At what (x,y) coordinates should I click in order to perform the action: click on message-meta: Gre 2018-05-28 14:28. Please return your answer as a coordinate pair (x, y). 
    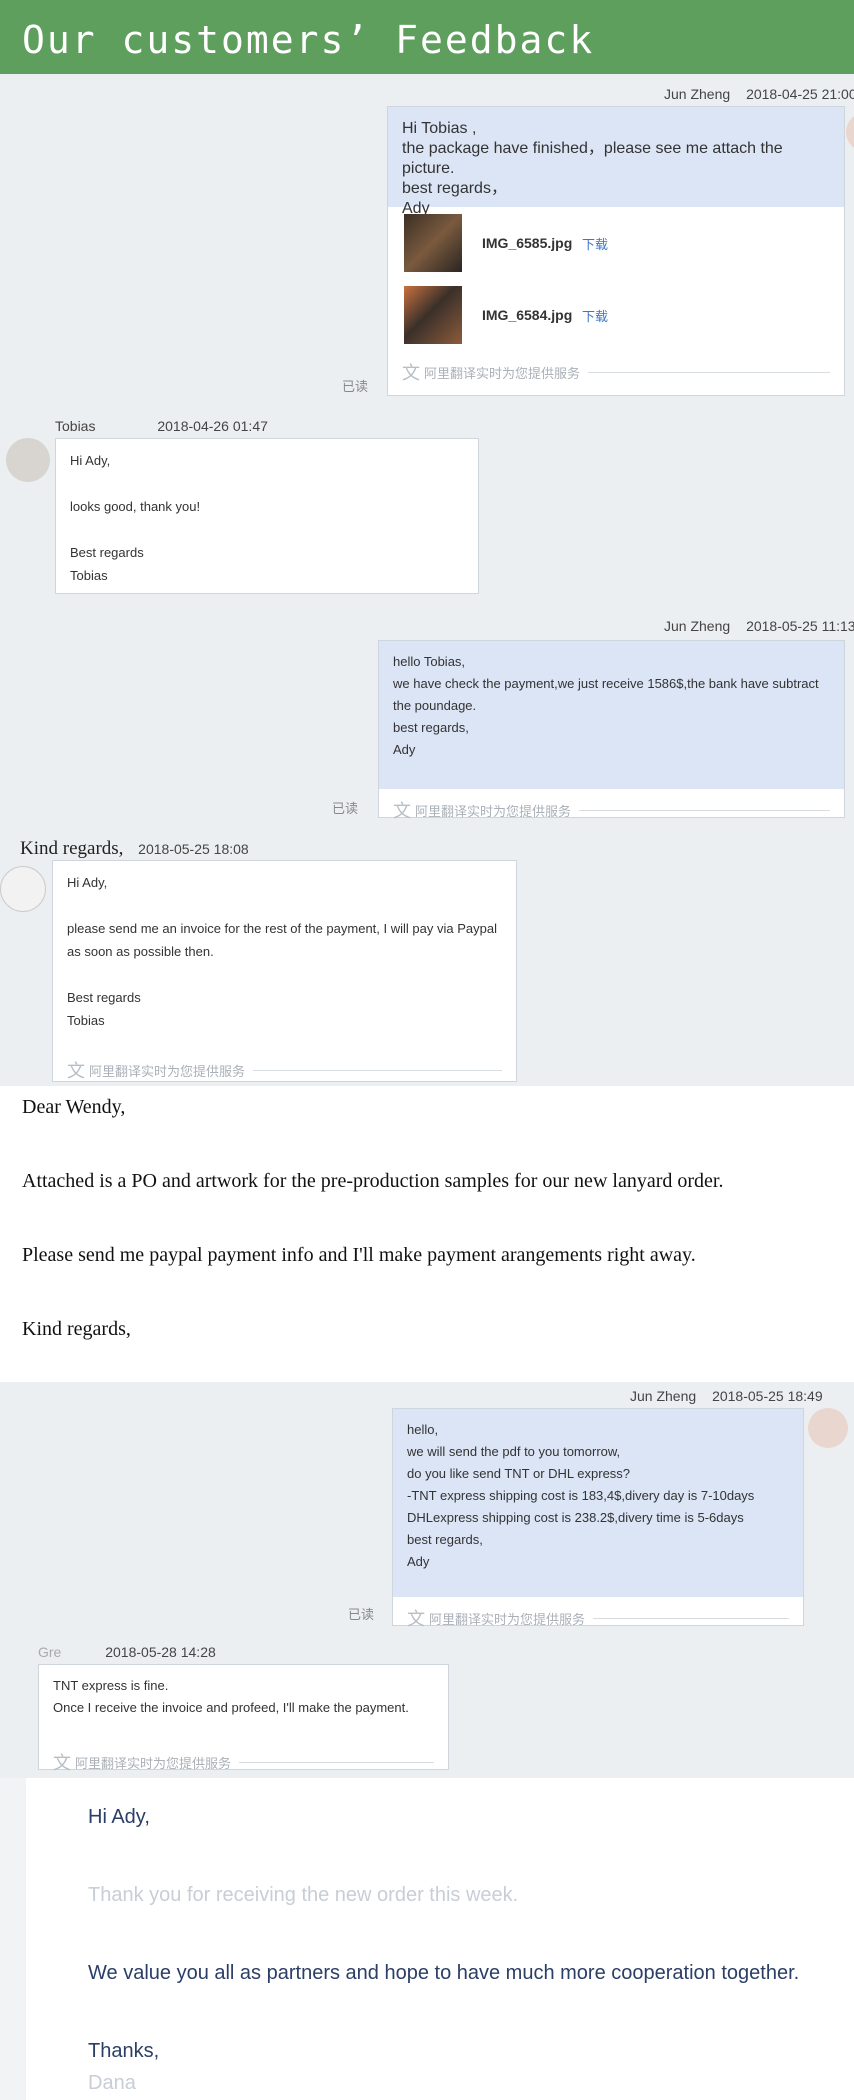
    Looking at the image, I should click on (127, 1652).